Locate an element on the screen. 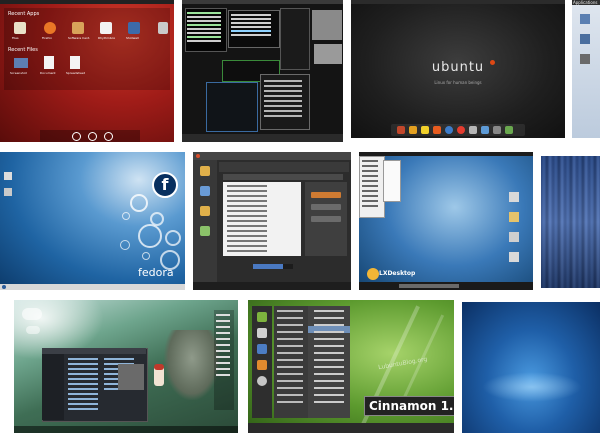 The height and width of the screenshot is (433, 600). app-icon-extra is located at coordinates (163, 28).